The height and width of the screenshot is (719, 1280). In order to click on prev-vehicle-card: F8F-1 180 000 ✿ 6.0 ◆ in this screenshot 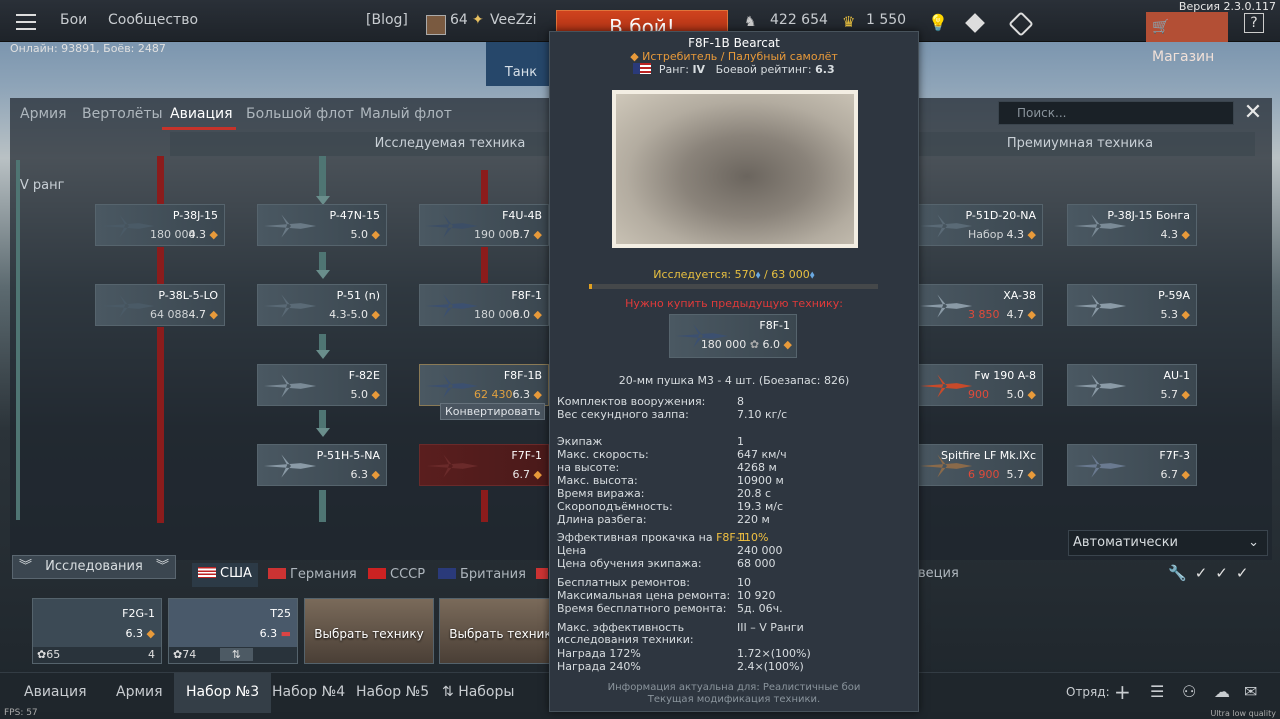, I will do `click(733, 336)`.